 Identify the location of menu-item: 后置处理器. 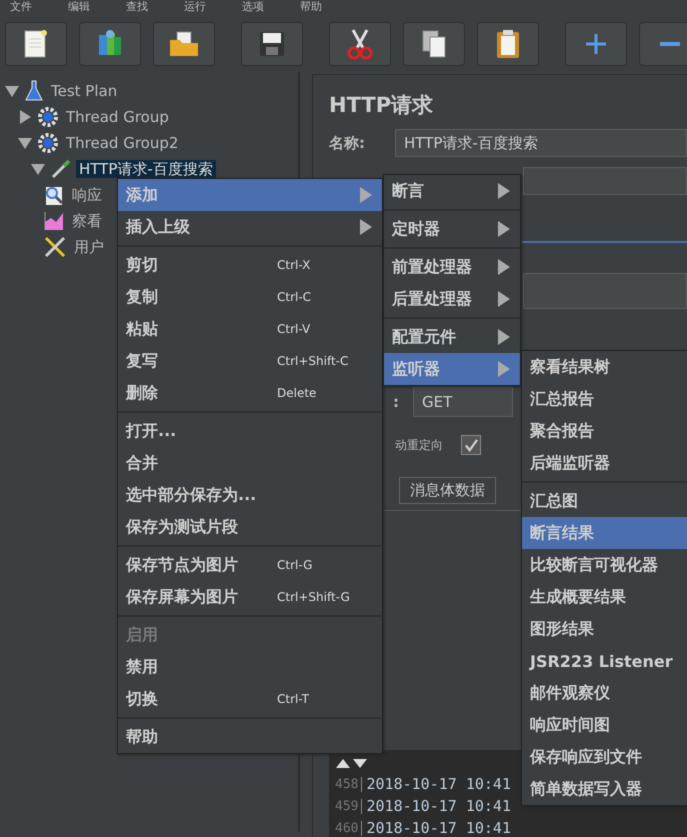
(452, 299).